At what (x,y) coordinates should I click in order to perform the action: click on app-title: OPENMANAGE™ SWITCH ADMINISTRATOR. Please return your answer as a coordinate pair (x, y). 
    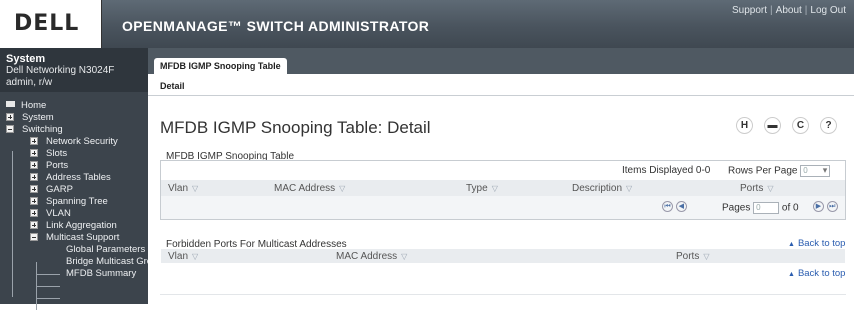
    Looking at the image, I should click on (276, 26).